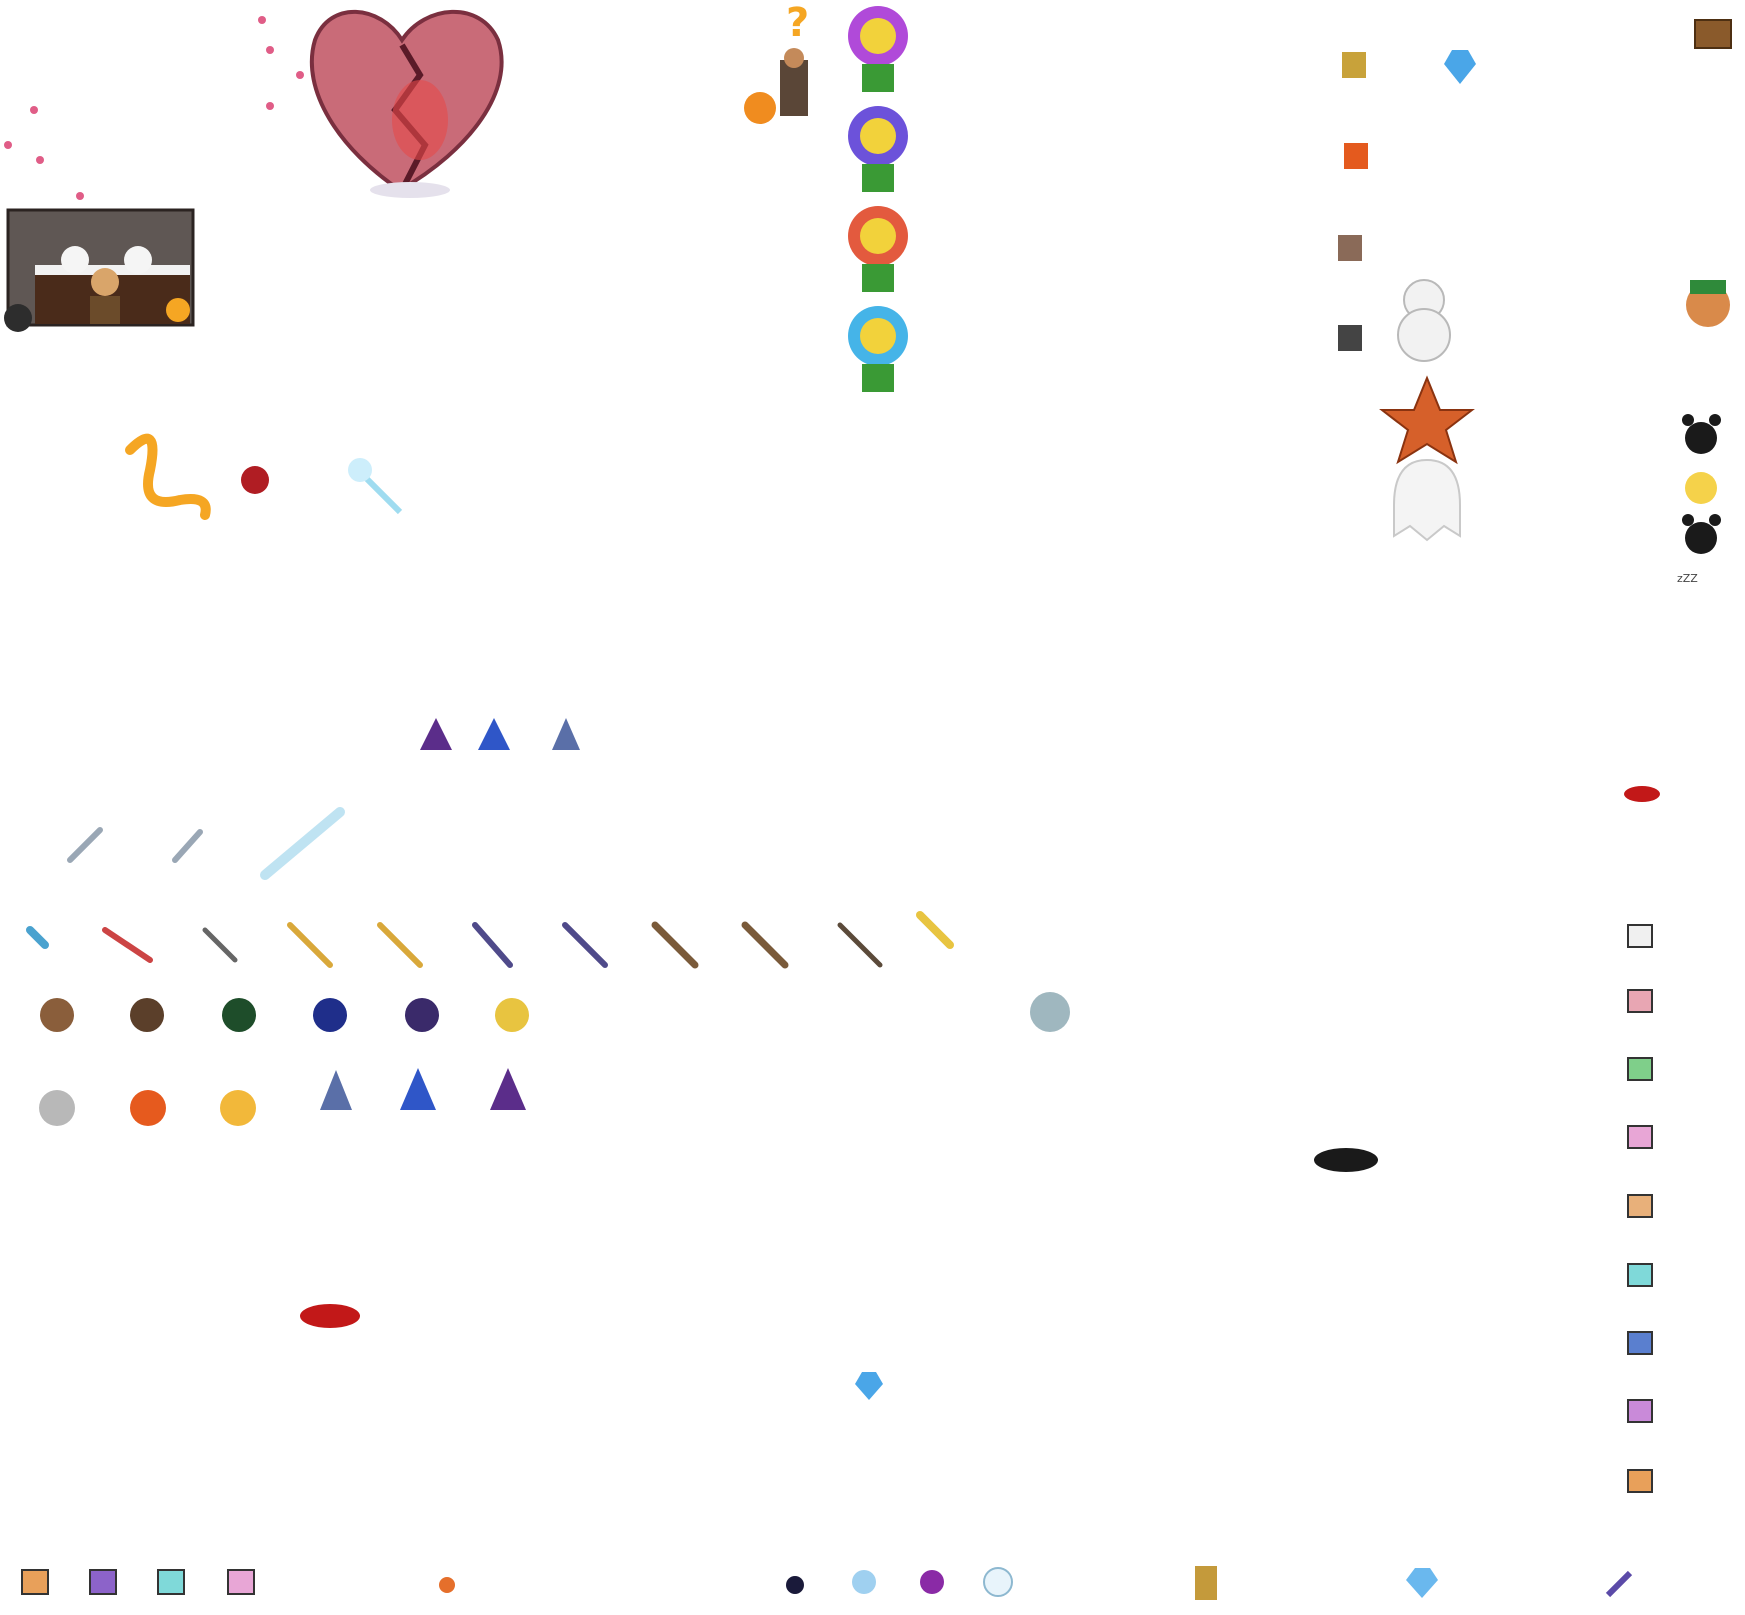 The height and width of the screenshot is (1615, 1745). I want to click on snowman-icon, so click(1424, 320).